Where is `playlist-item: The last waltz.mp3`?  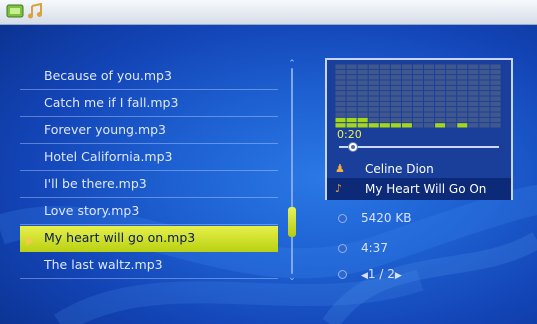 playlist-item: The last waltz.mp3 is located at coordinates (149, 266).